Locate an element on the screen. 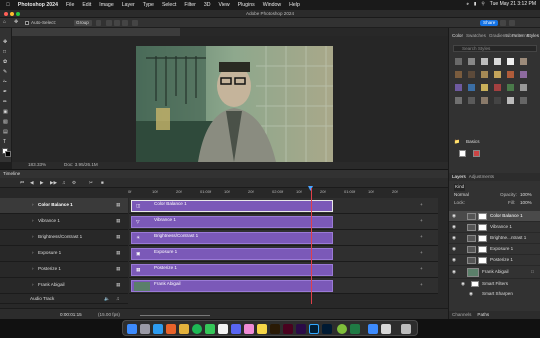 This screenshot has width=540, height=338. close-window-button is located at coordinates (6, 14).